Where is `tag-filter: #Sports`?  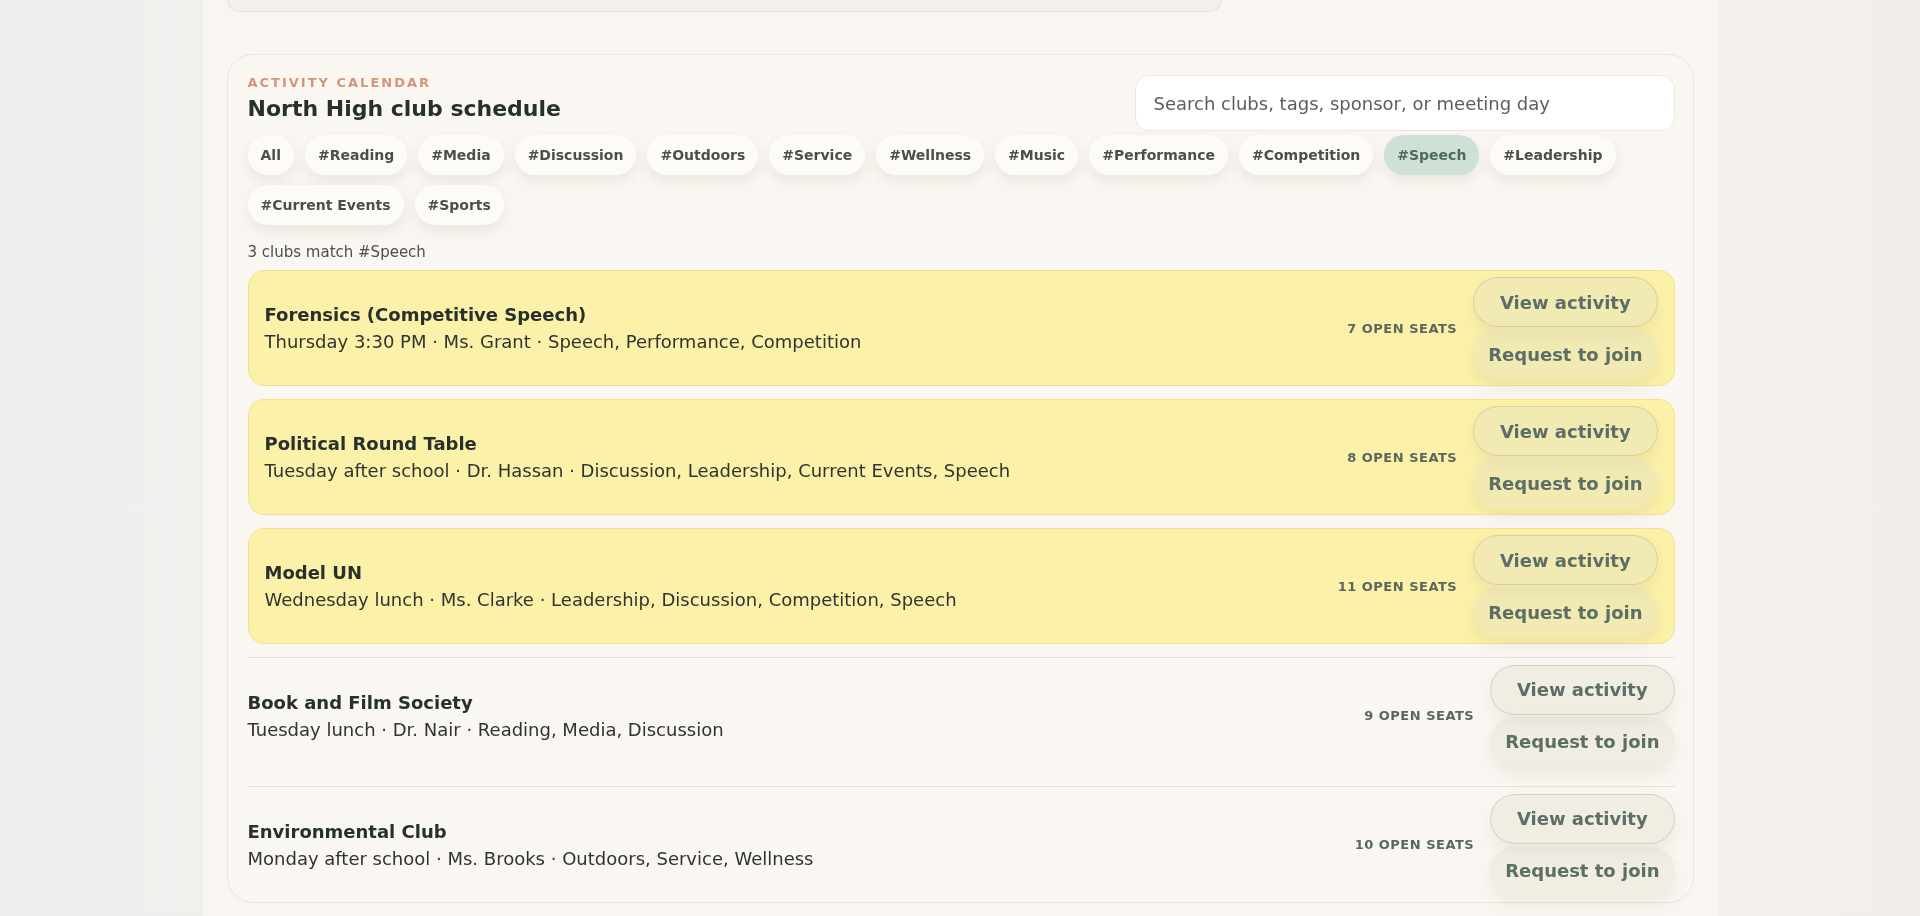
tag-filter: #Sports is located at coordinates (459, 205).